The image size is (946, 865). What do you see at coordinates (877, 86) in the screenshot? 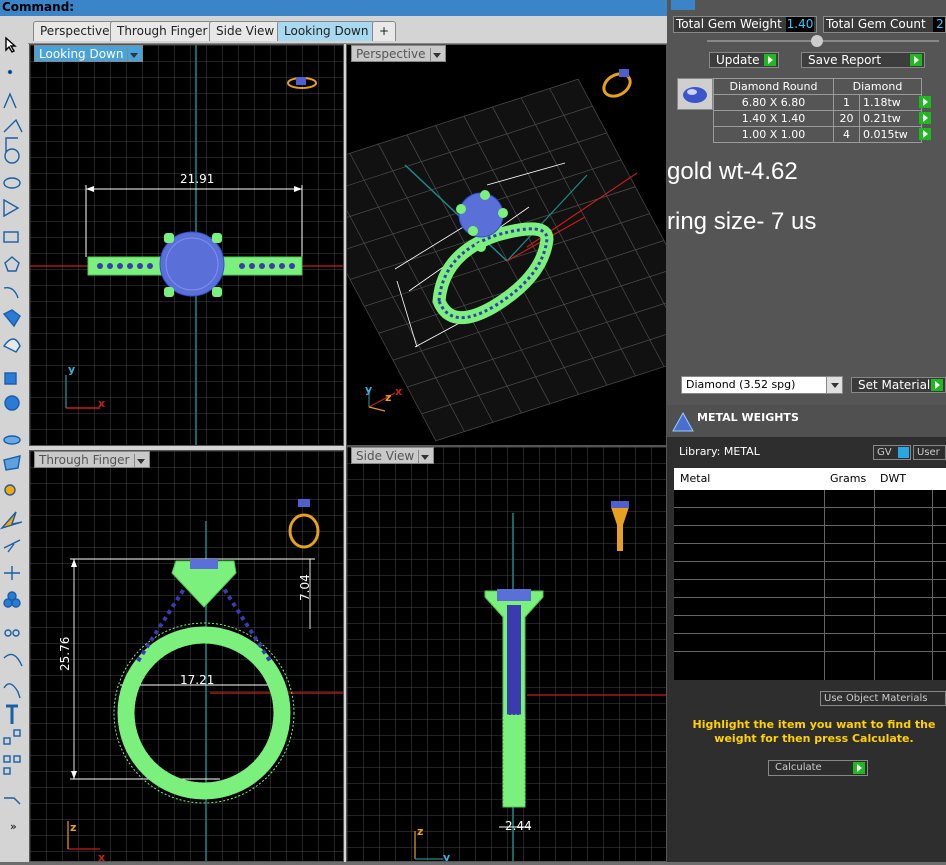
I see `col-header-diamond: Diamond` at bounding box center [877, 86].